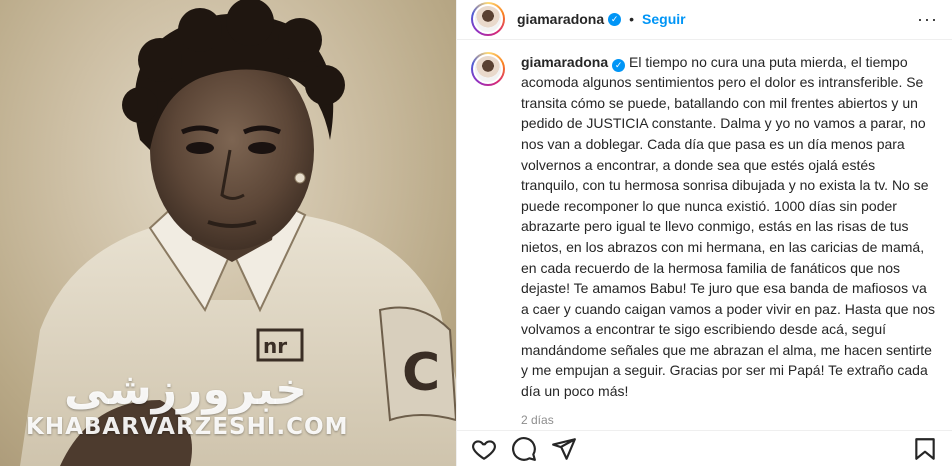  What do you see at coordinates (421, 373) in the screenshot?
I see `svg-text: C` at bounding box center [421, 373].